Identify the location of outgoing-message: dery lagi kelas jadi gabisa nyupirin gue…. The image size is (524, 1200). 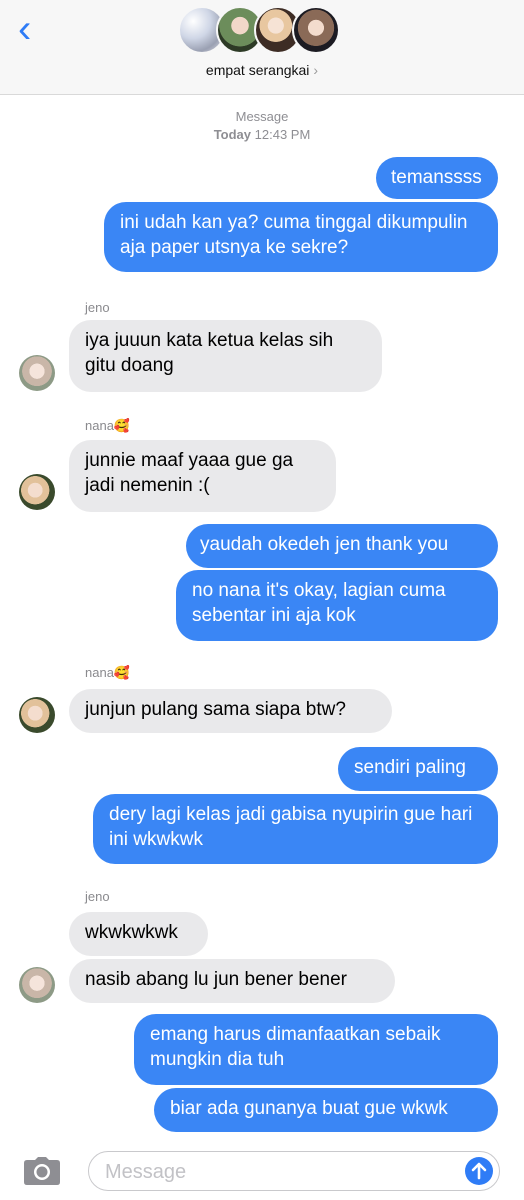
(295, 829).